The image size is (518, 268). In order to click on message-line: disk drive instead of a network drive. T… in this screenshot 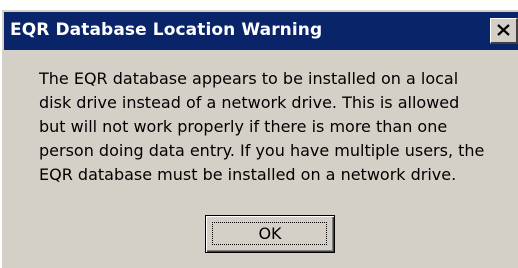, I will do `click(249, 102)`.